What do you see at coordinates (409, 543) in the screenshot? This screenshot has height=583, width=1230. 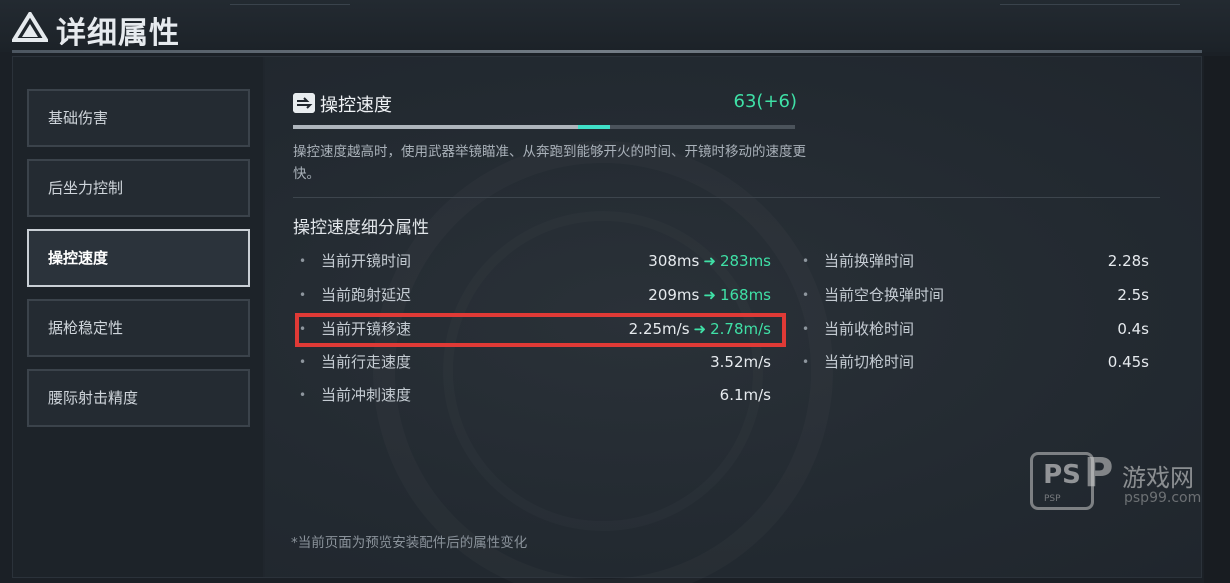 I see `preview-footnote: *当前页面为预览安装配件后的属性变化` at bounding box center [409, 543].